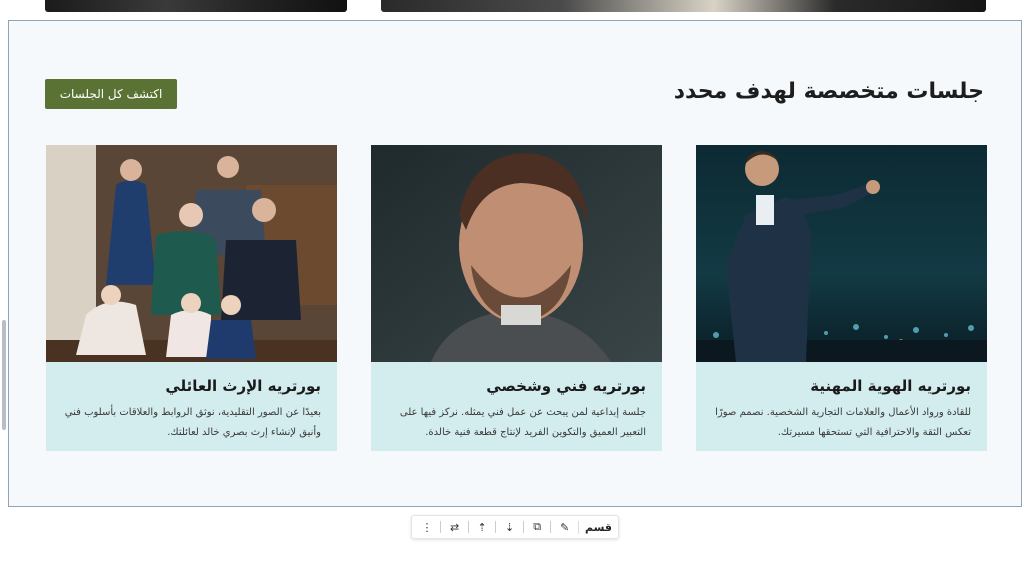  Describe the element at coordinates (482, 527) in the screenshot. I see `move-up-icon: ⇡` at that location.